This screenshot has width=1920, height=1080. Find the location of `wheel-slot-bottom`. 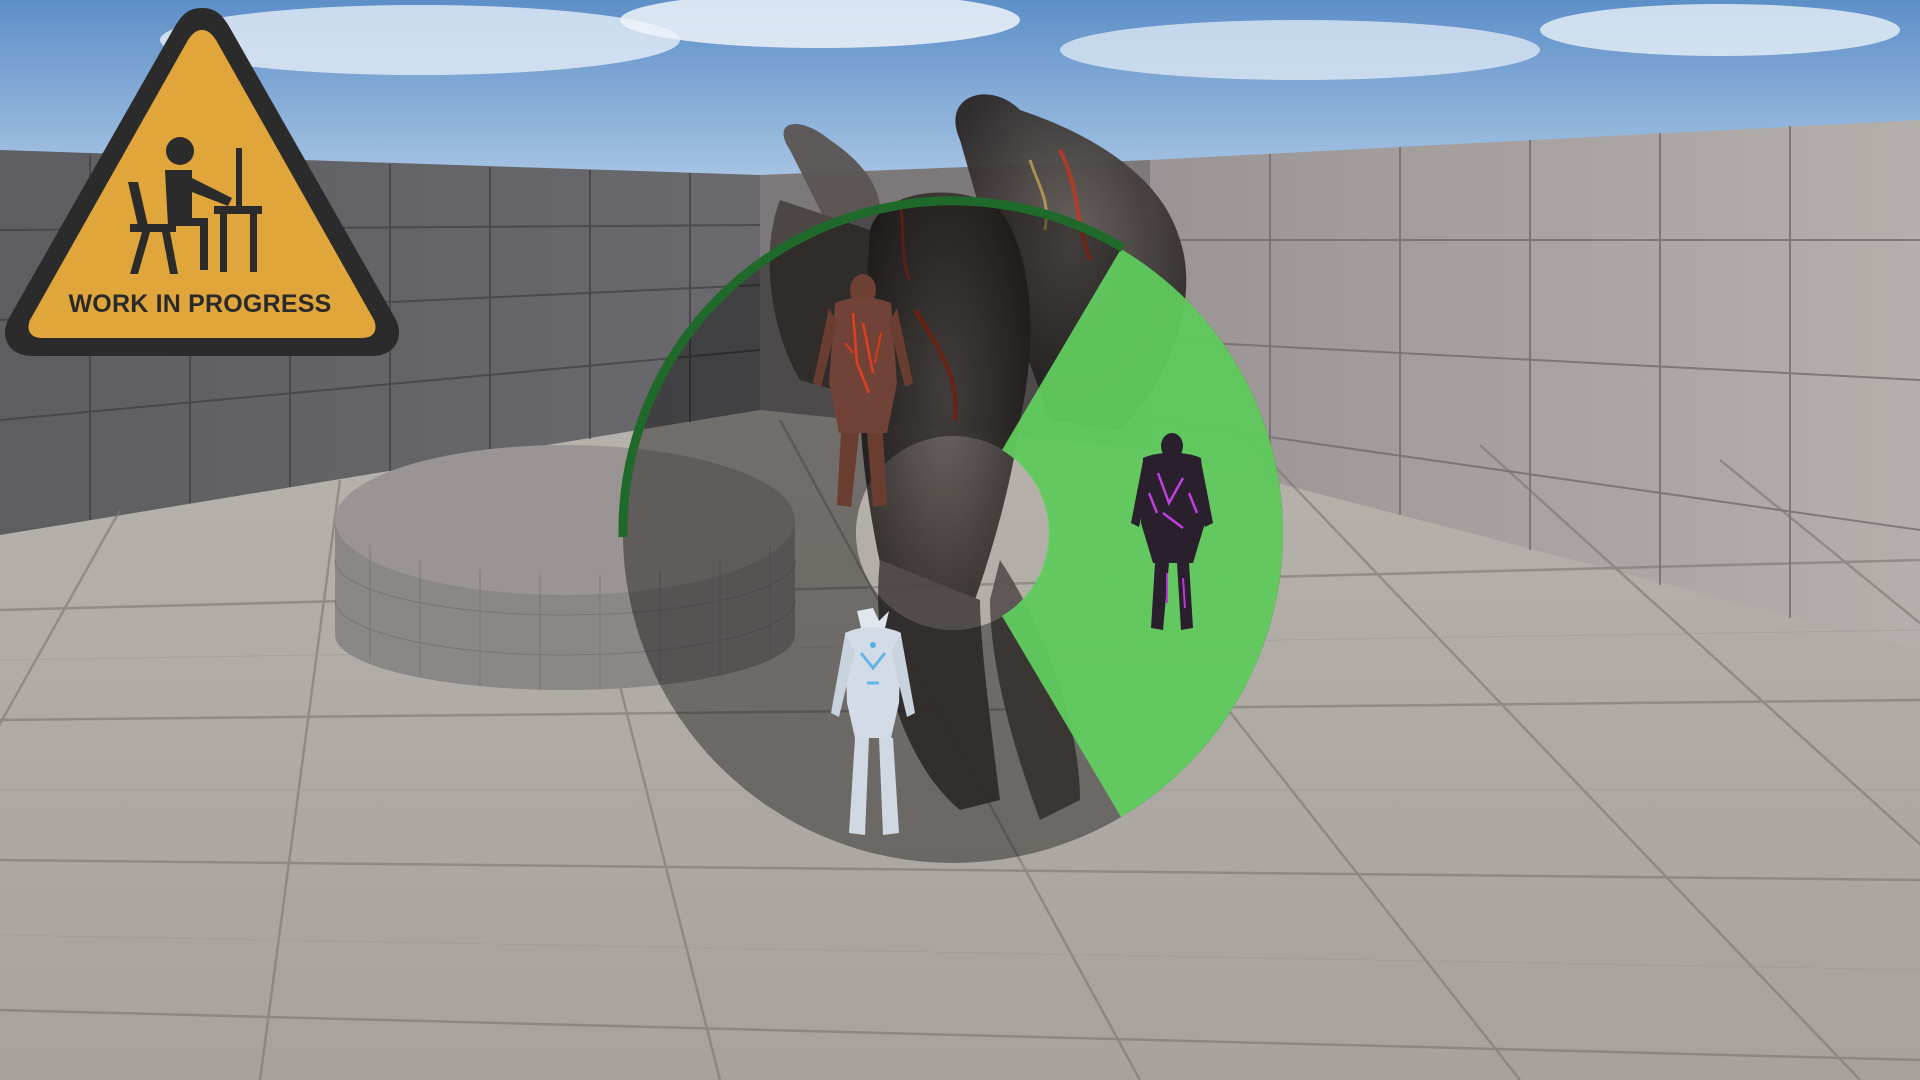

wheel-slot-bottom is located at coordinates (888, 723).